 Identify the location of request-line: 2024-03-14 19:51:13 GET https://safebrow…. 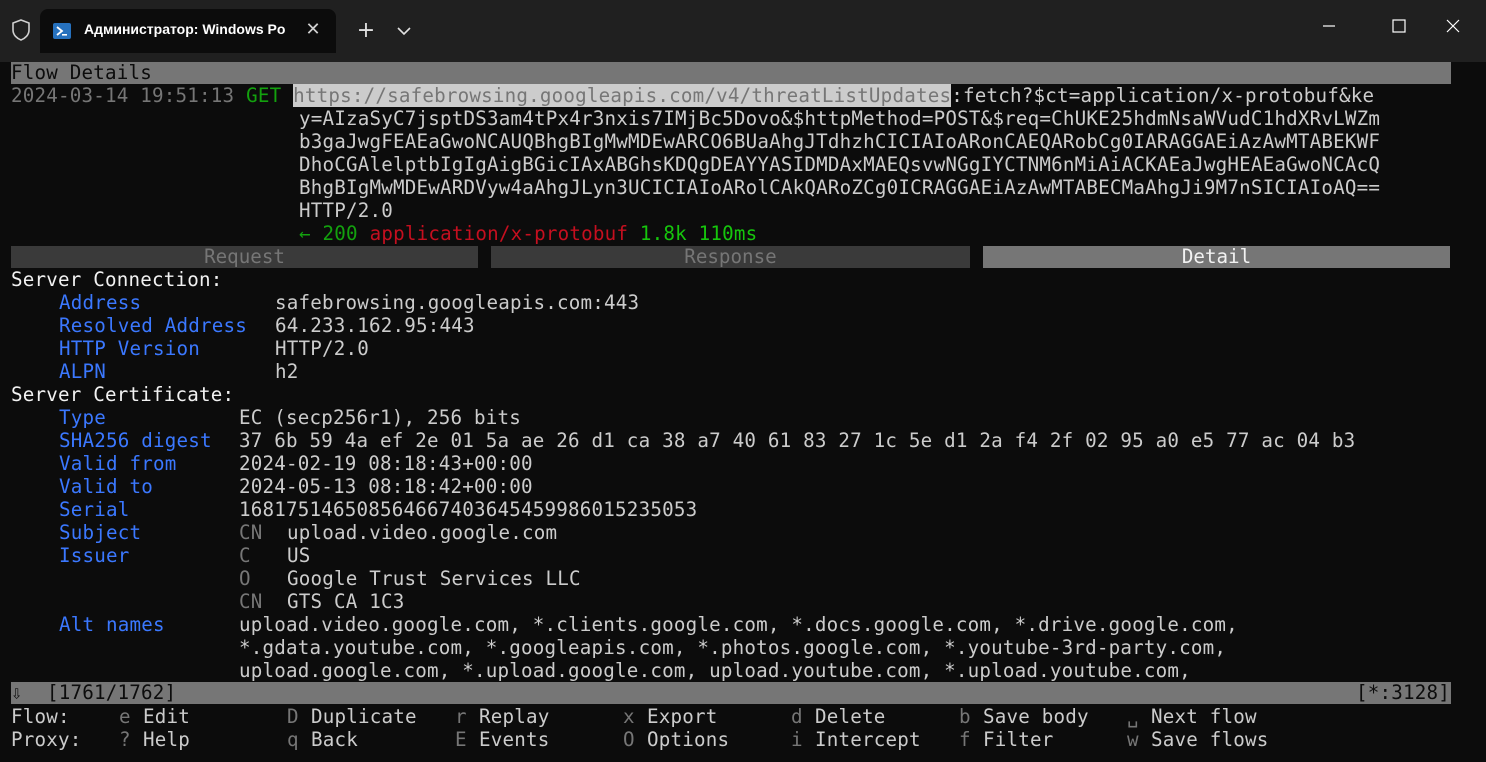
(693, 96).